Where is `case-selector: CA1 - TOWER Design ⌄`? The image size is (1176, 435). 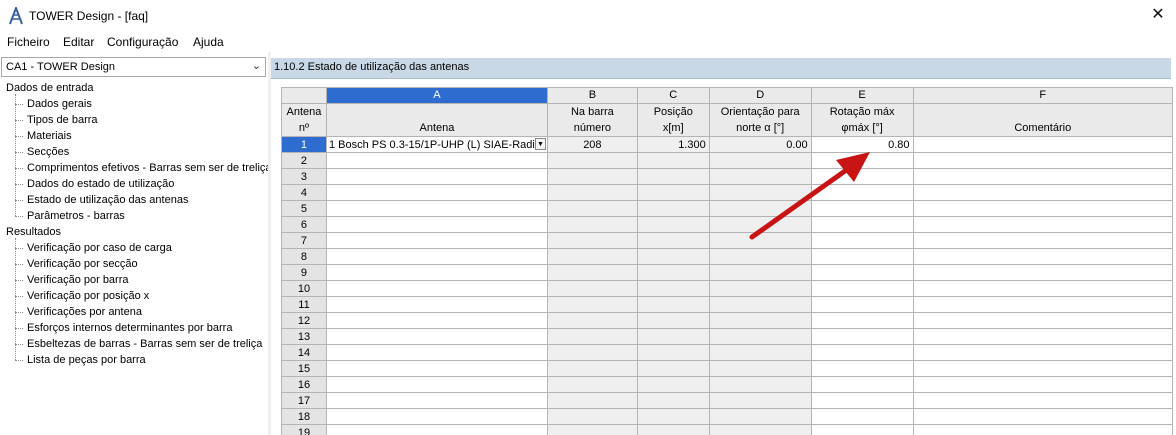 case-selector: CA1 - TOWER Design ⌄ is located at coordinates (133, 67).